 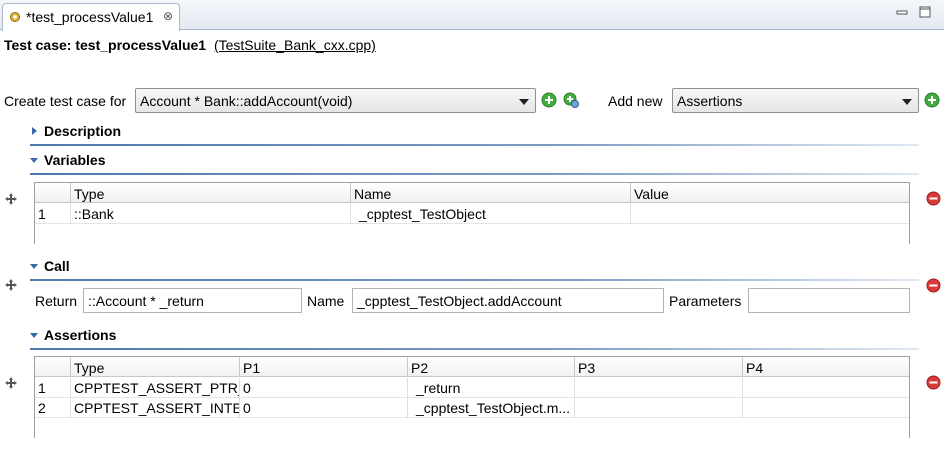 I want to click on cell-type: ::Bank, so click(x=210, y=214).